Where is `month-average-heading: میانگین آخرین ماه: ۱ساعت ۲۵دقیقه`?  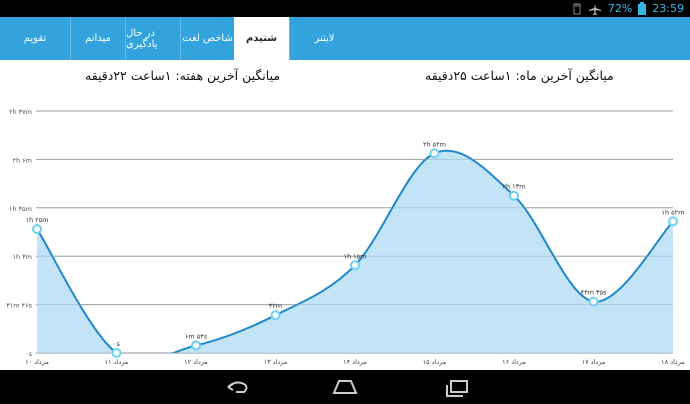 month-average-heading: میانگین آخرین ماه: ۱ساعت ۲۵دقیقه is located at coordinates (519, 75).